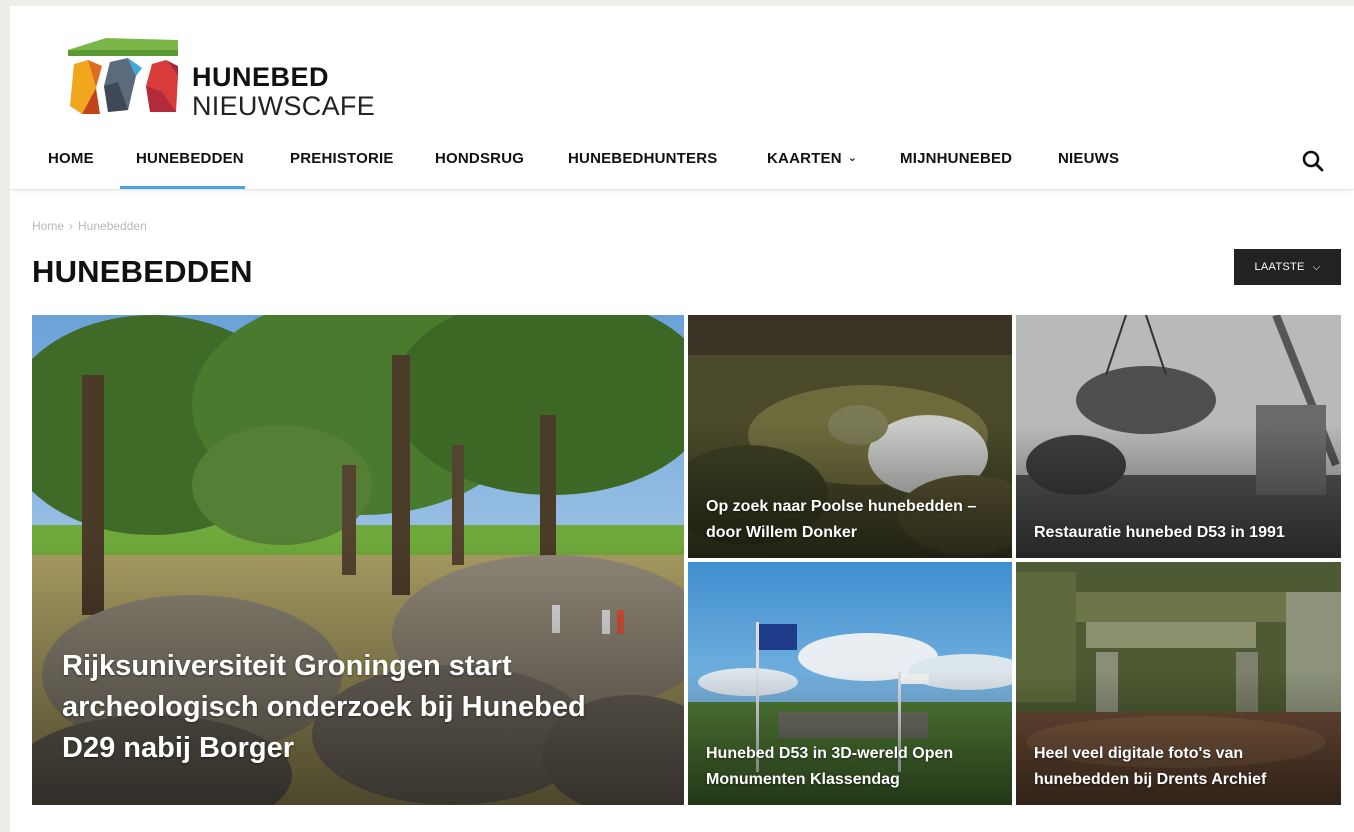 This screenshot has width=1354, height=832. I want to click on chevron-down-icon: ⌄, so click(852, 158).